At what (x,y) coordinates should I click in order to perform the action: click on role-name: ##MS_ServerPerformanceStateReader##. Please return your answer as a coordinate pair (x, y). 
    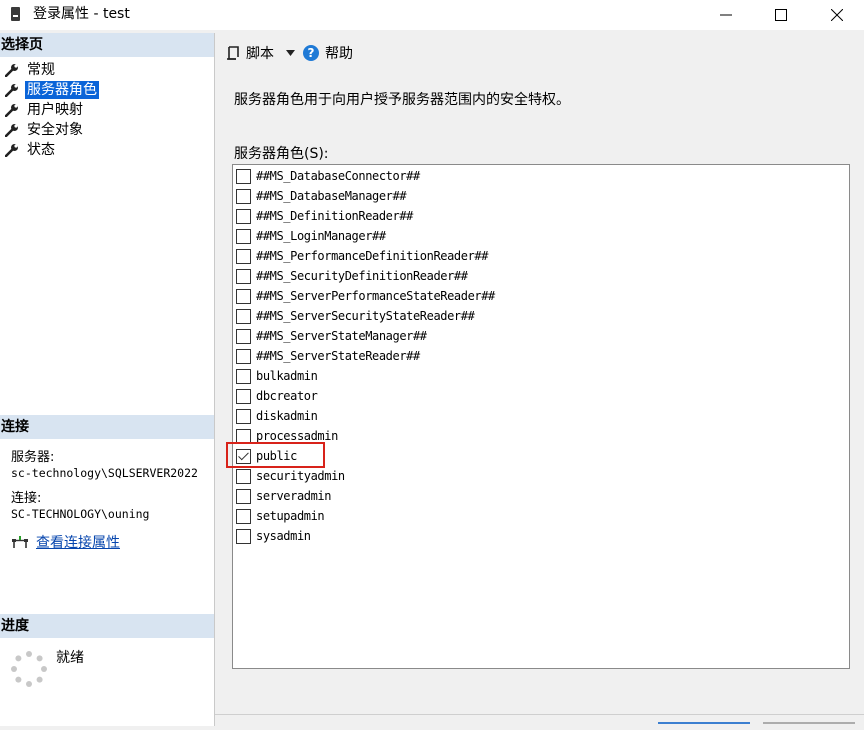
    Looking at the image, I should click on (375, 296).